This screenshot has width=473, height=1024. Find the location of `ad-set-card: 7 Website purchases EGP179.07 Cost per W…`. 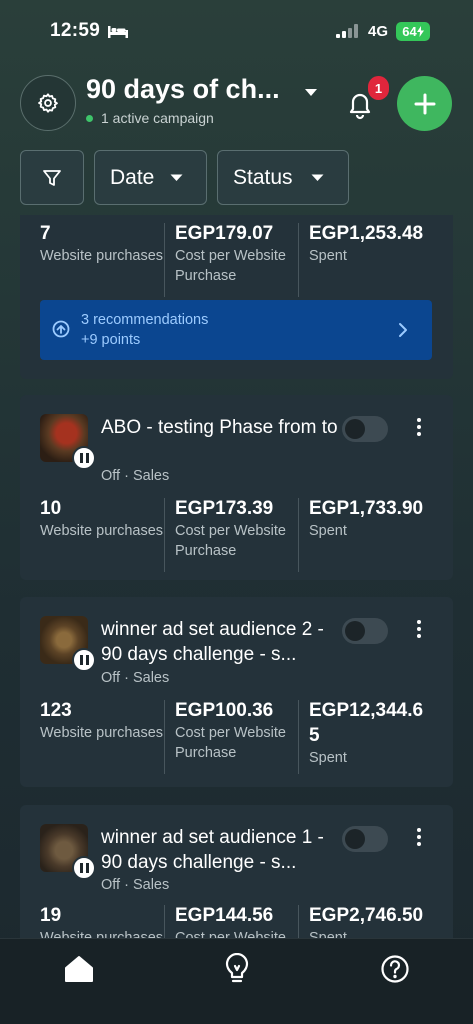

ad-set-card: 7 Website purchases EGP179.07 Cost per W… is located at coordinates (236, 297).